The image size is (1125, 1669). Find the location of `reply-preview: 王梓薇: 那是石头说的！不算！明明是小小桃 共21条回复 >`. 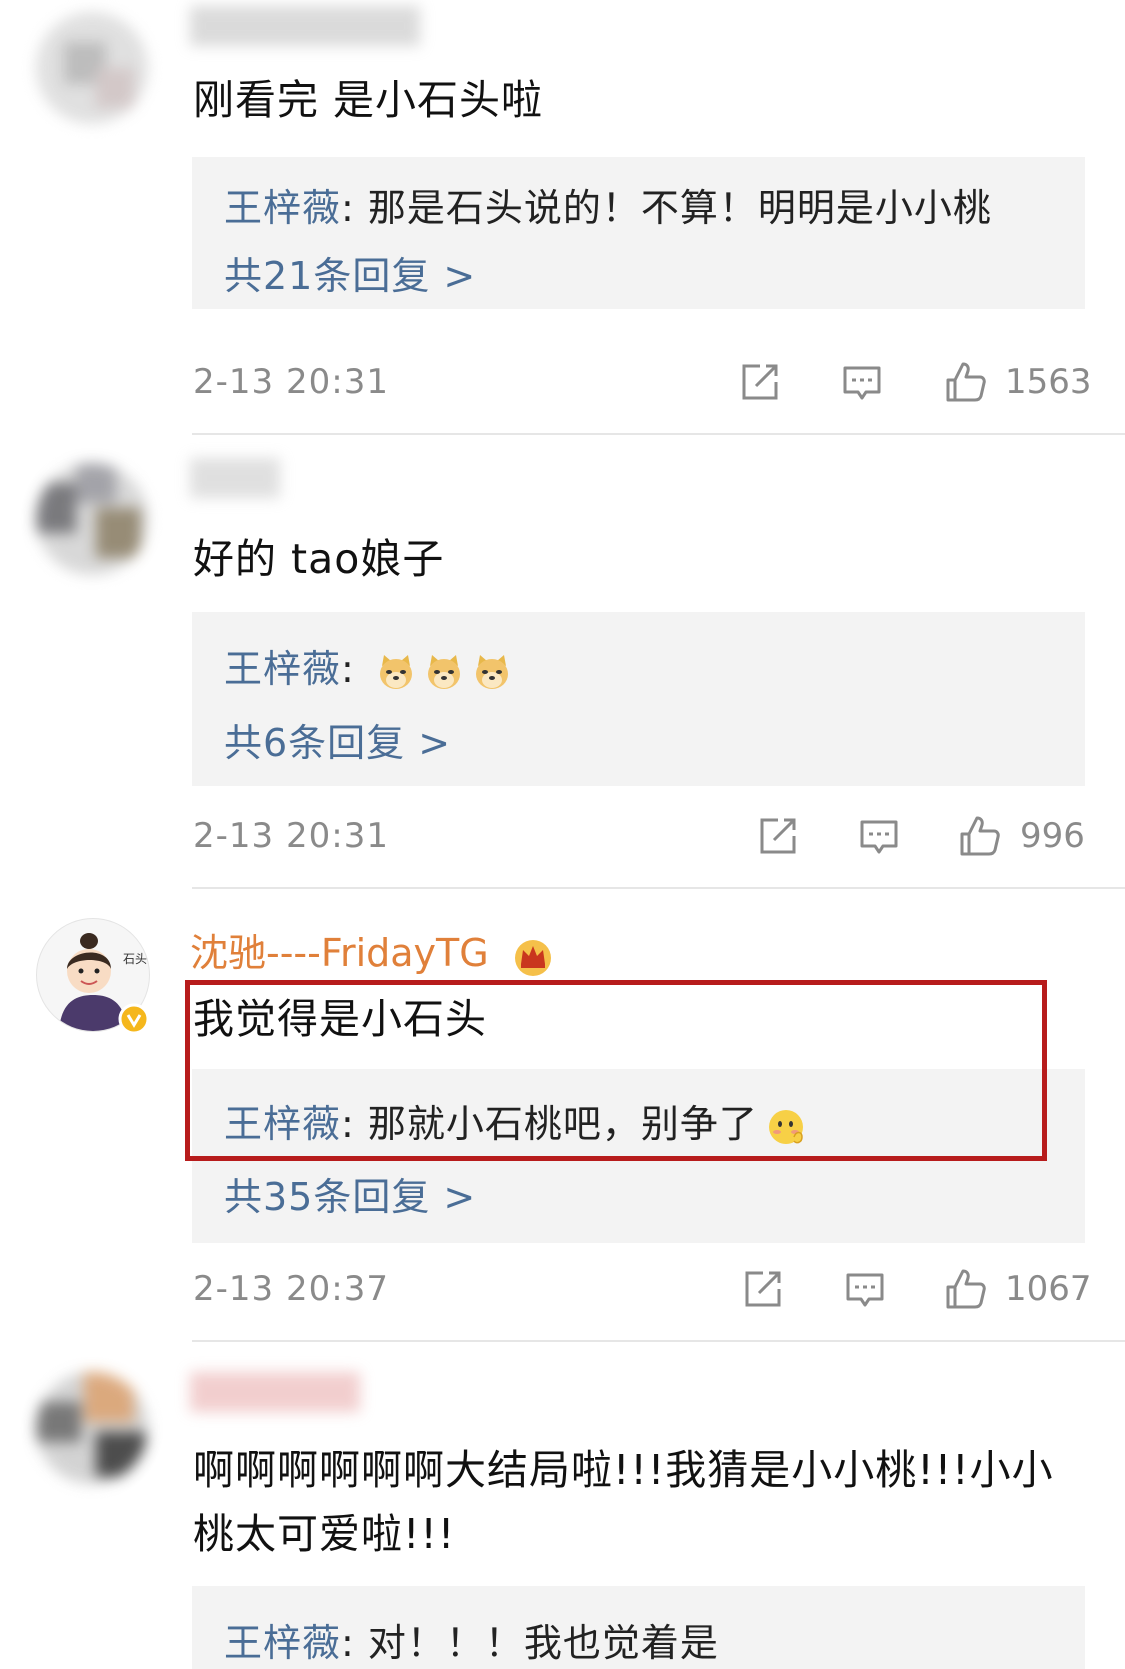

reply-preview: 王梓薇: 那是石头说的！不算！明明是小小桃 共21条回复 > is located at coordinates (638, 233).